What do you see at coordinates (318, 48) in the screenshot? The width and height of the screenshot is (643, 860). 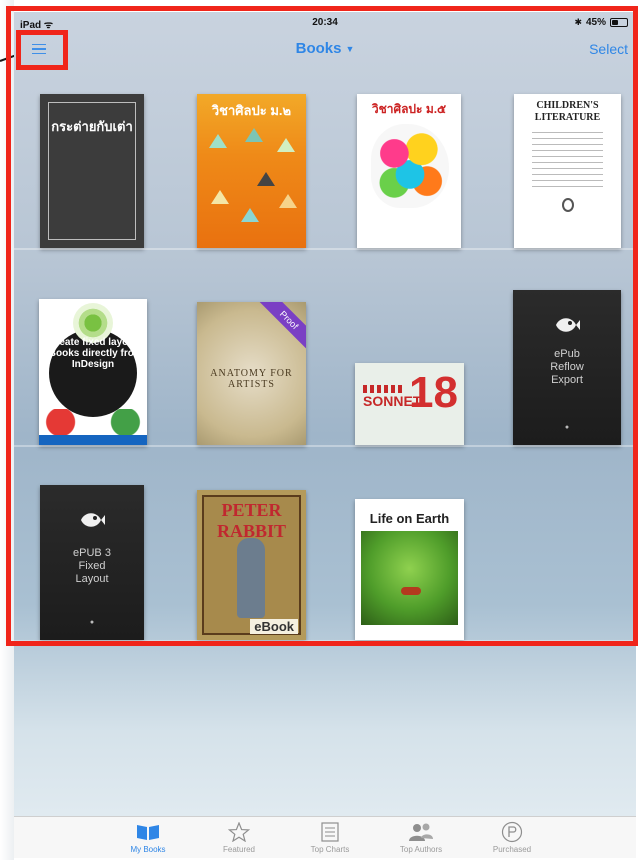 I see `page-title: Books` at bounding box center [318, 48].